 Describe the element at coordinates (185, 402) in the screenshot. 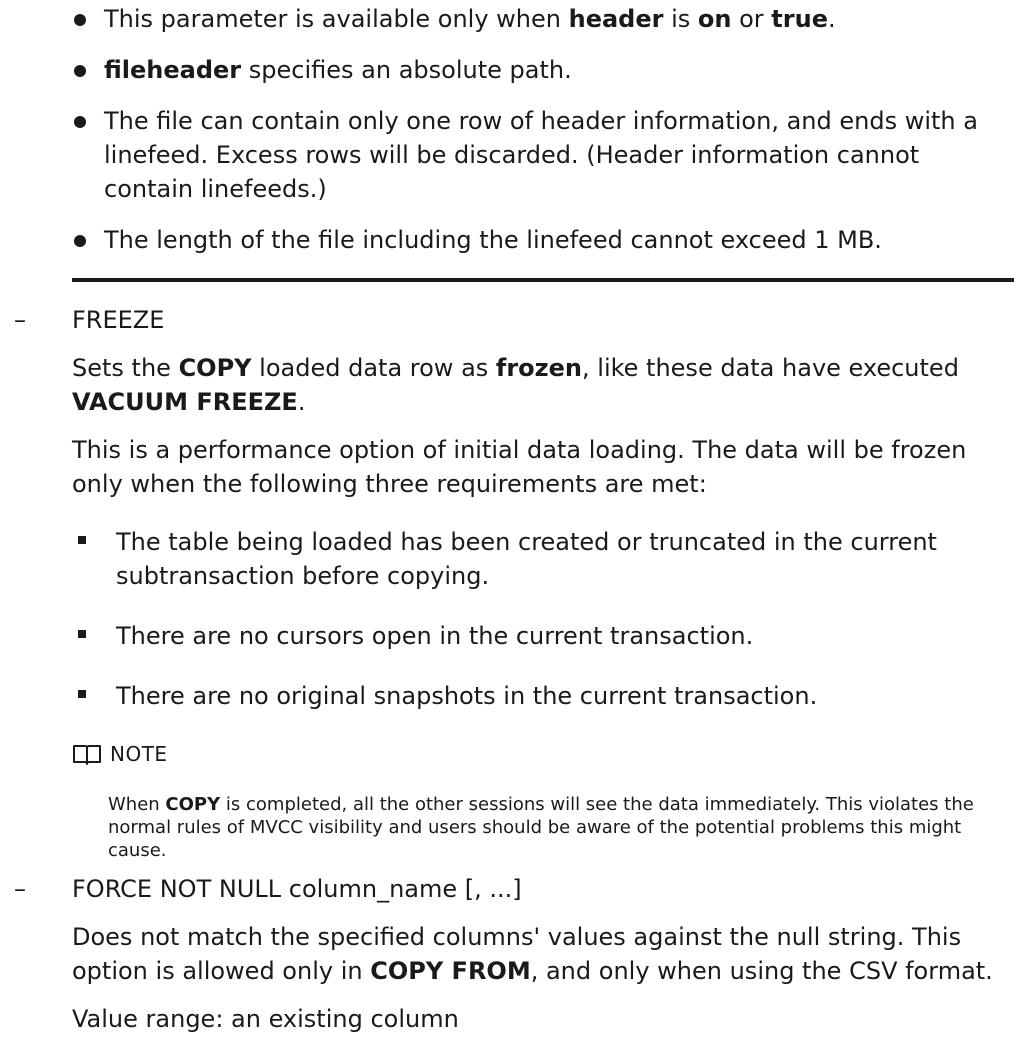

I see `bold-term: VACUUM FREEZE` at that location.